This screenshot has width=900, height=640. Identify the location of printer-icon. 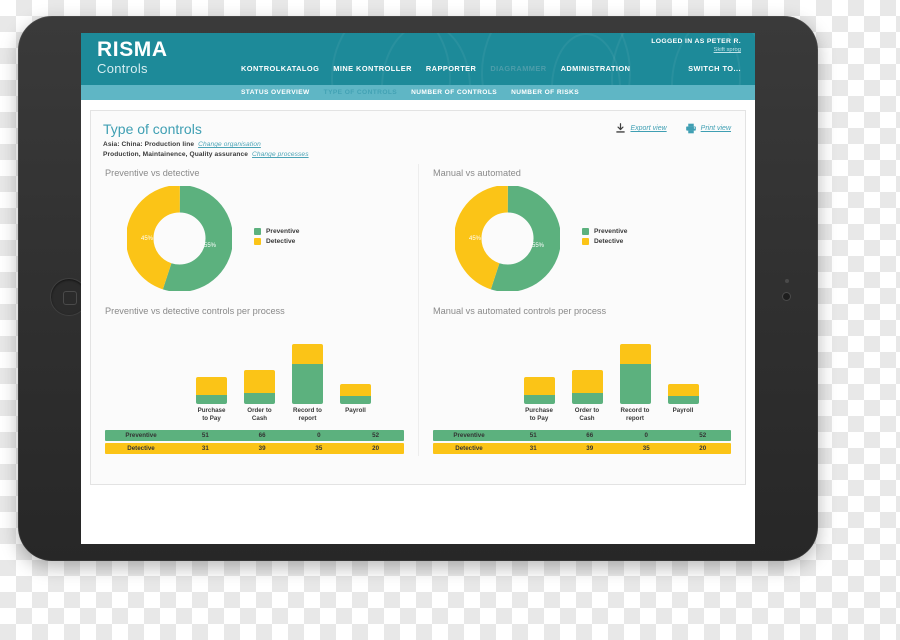
(690, 128).